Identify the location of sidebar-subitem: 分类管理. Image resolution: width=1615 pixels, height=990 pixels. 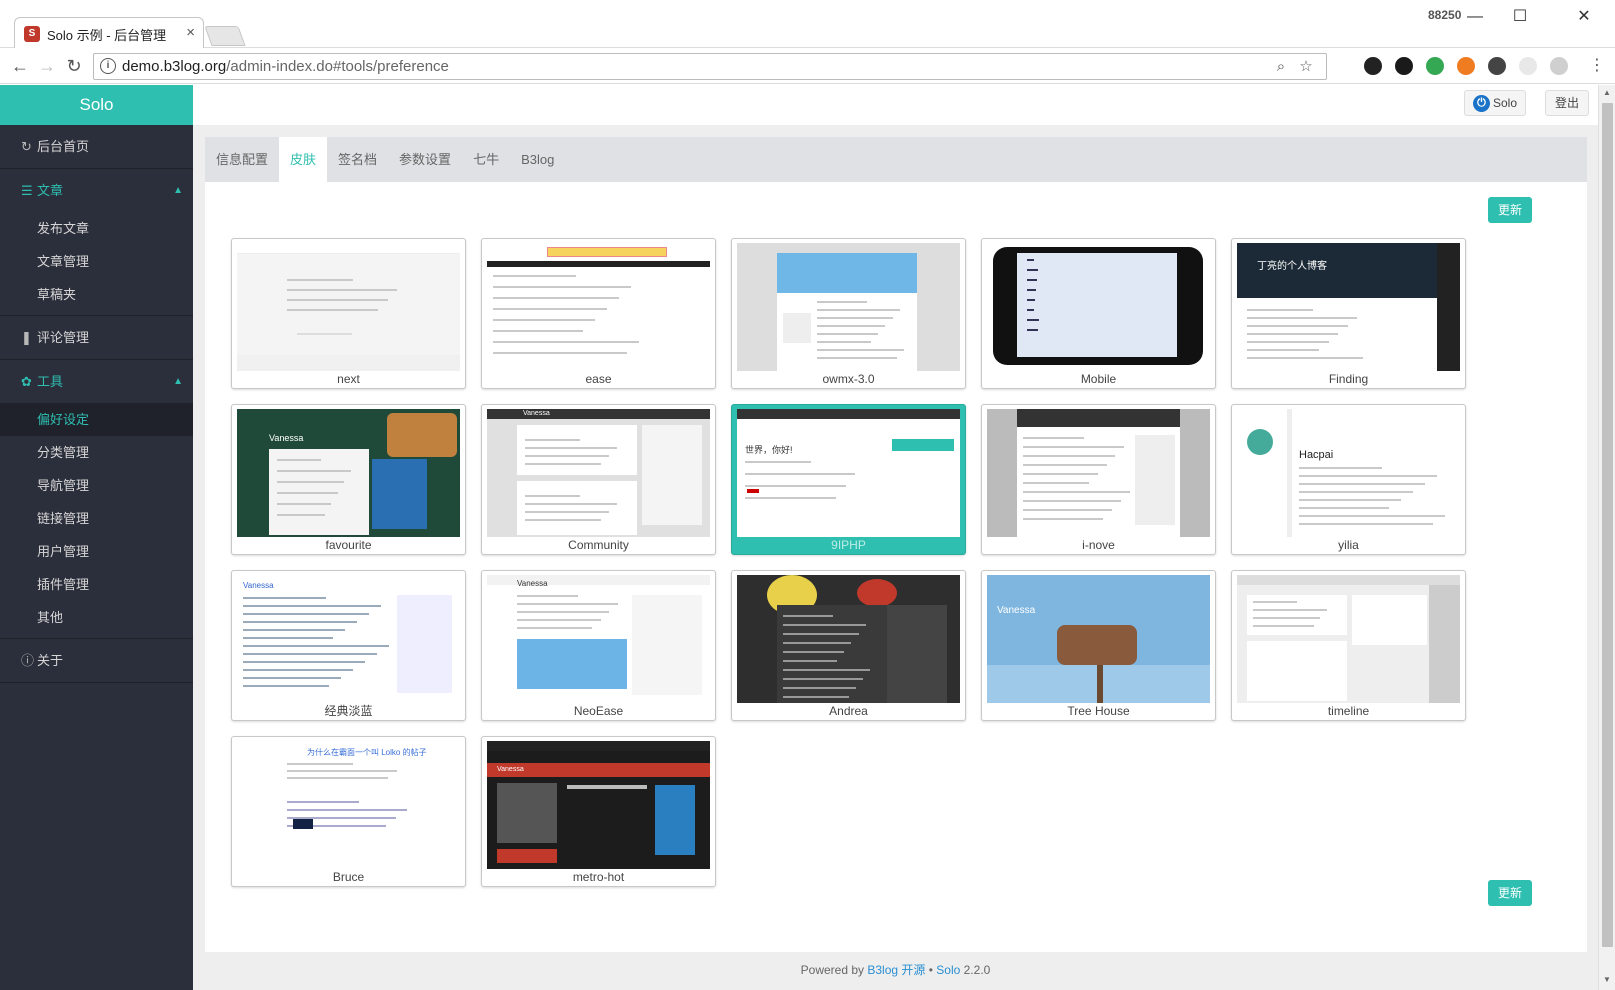
(96, 452).